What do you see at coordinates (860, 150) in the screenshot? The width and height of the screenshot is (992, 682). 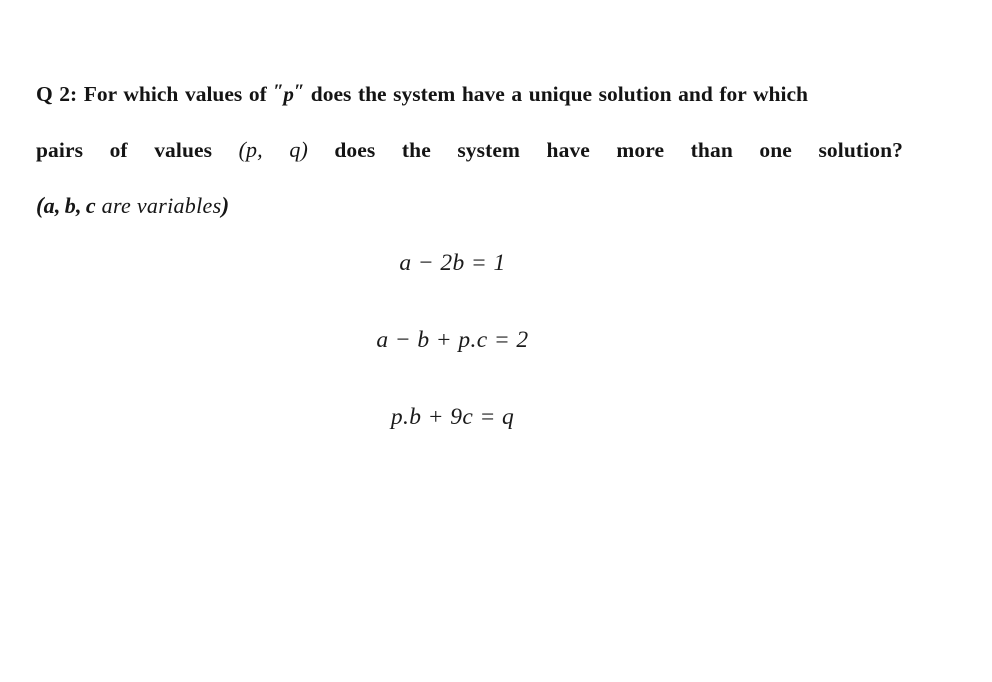 I see `word-solution: solution?` at bounding box center [860, 150].